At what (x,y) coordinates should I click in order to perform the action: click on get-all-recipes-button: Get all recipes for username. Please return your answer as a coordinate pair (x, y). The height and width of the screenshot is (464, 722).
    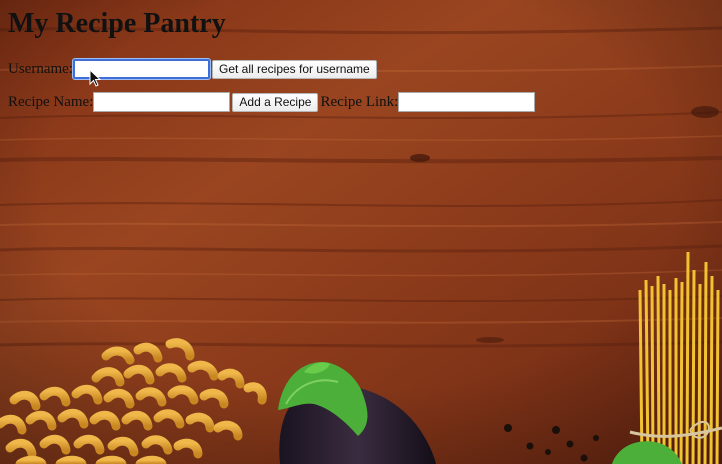
    Looking at the image, I should click on (294, 69).